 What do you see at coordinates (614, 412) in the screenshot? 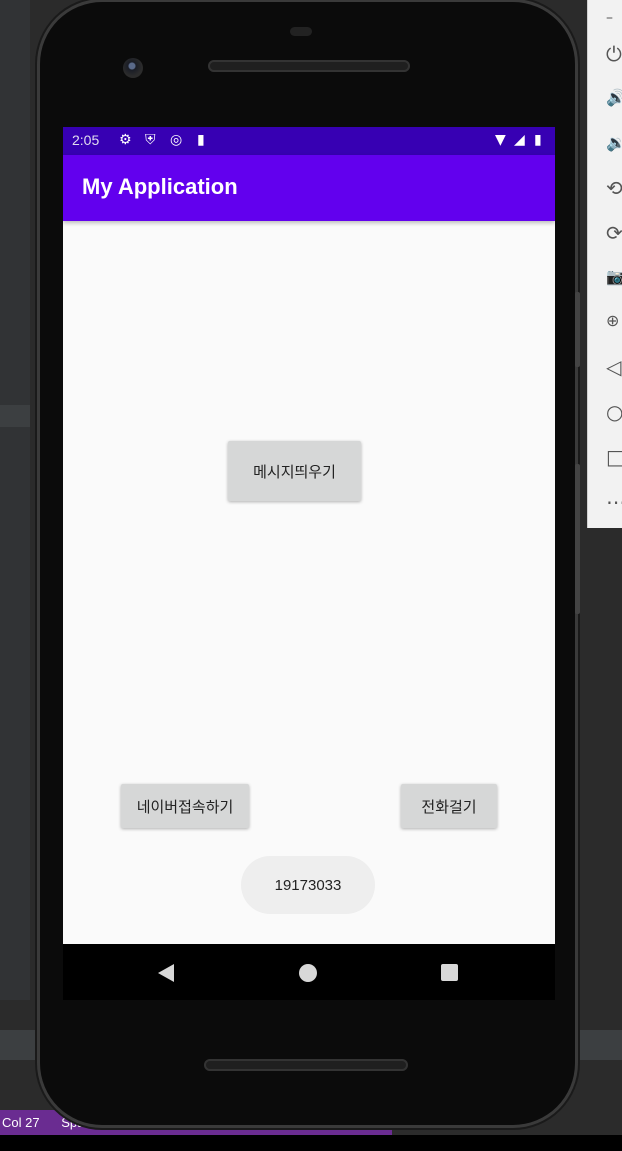
I see `home-icon: ○` at bounding box center [614, 412].